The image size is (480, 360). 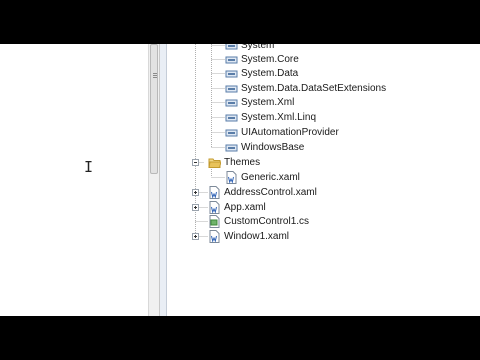 What do you see at coordinates (215, 162) in the screenshot?
I see `folder-open-icon` at bounding box center [215, 162].